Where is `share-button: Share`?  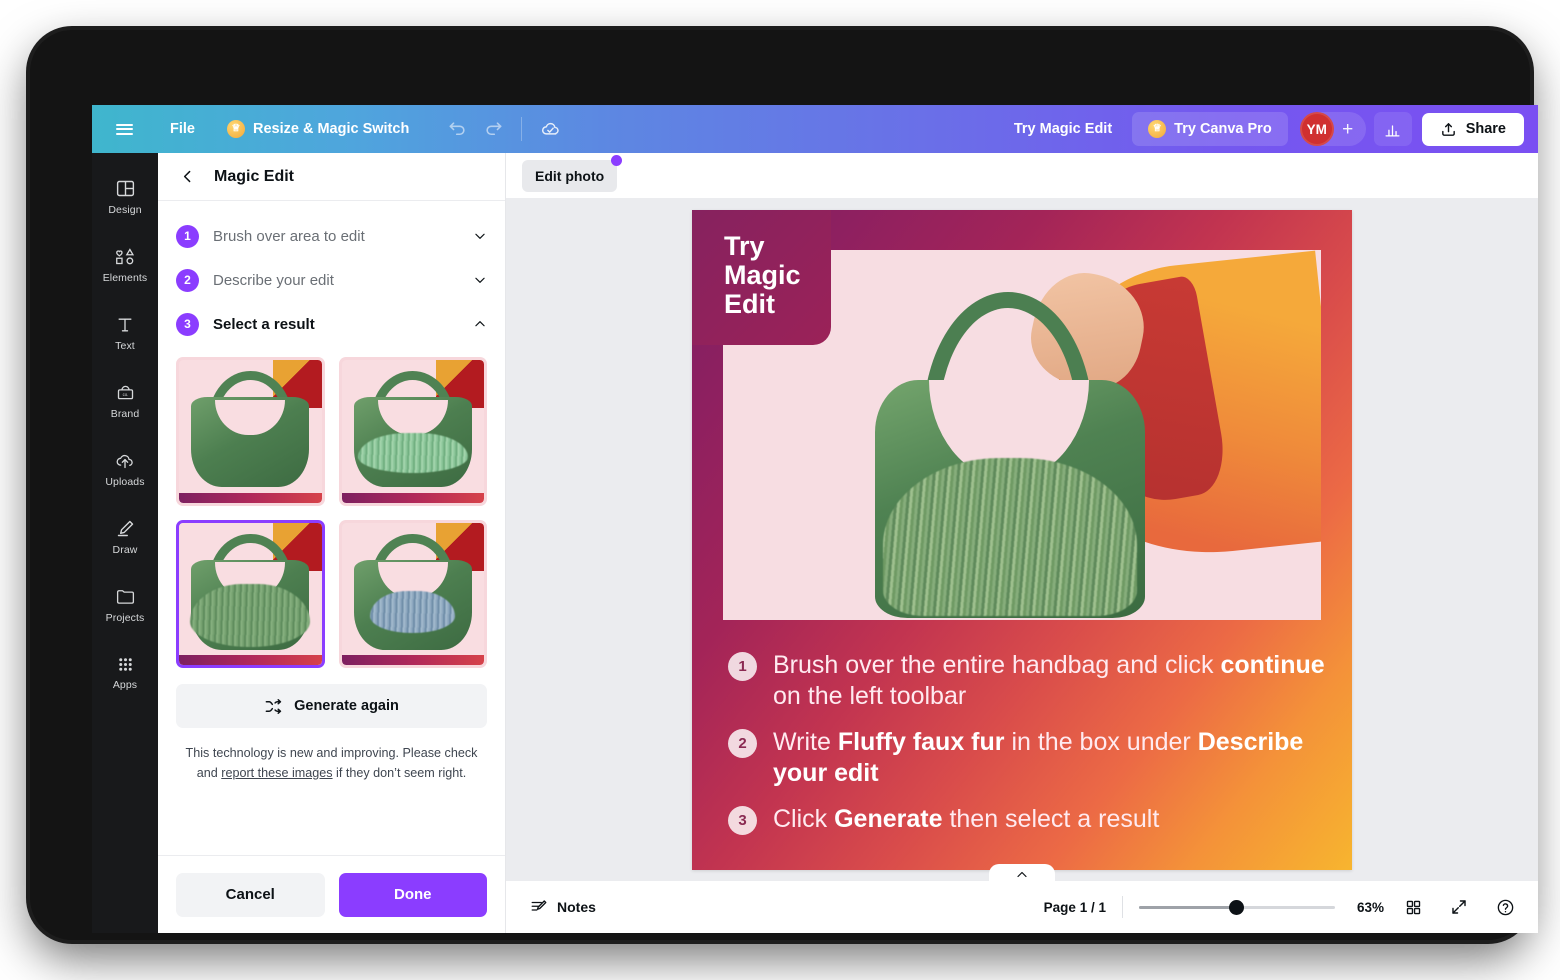 share-button: Share is located at coordinates (1472, 129).